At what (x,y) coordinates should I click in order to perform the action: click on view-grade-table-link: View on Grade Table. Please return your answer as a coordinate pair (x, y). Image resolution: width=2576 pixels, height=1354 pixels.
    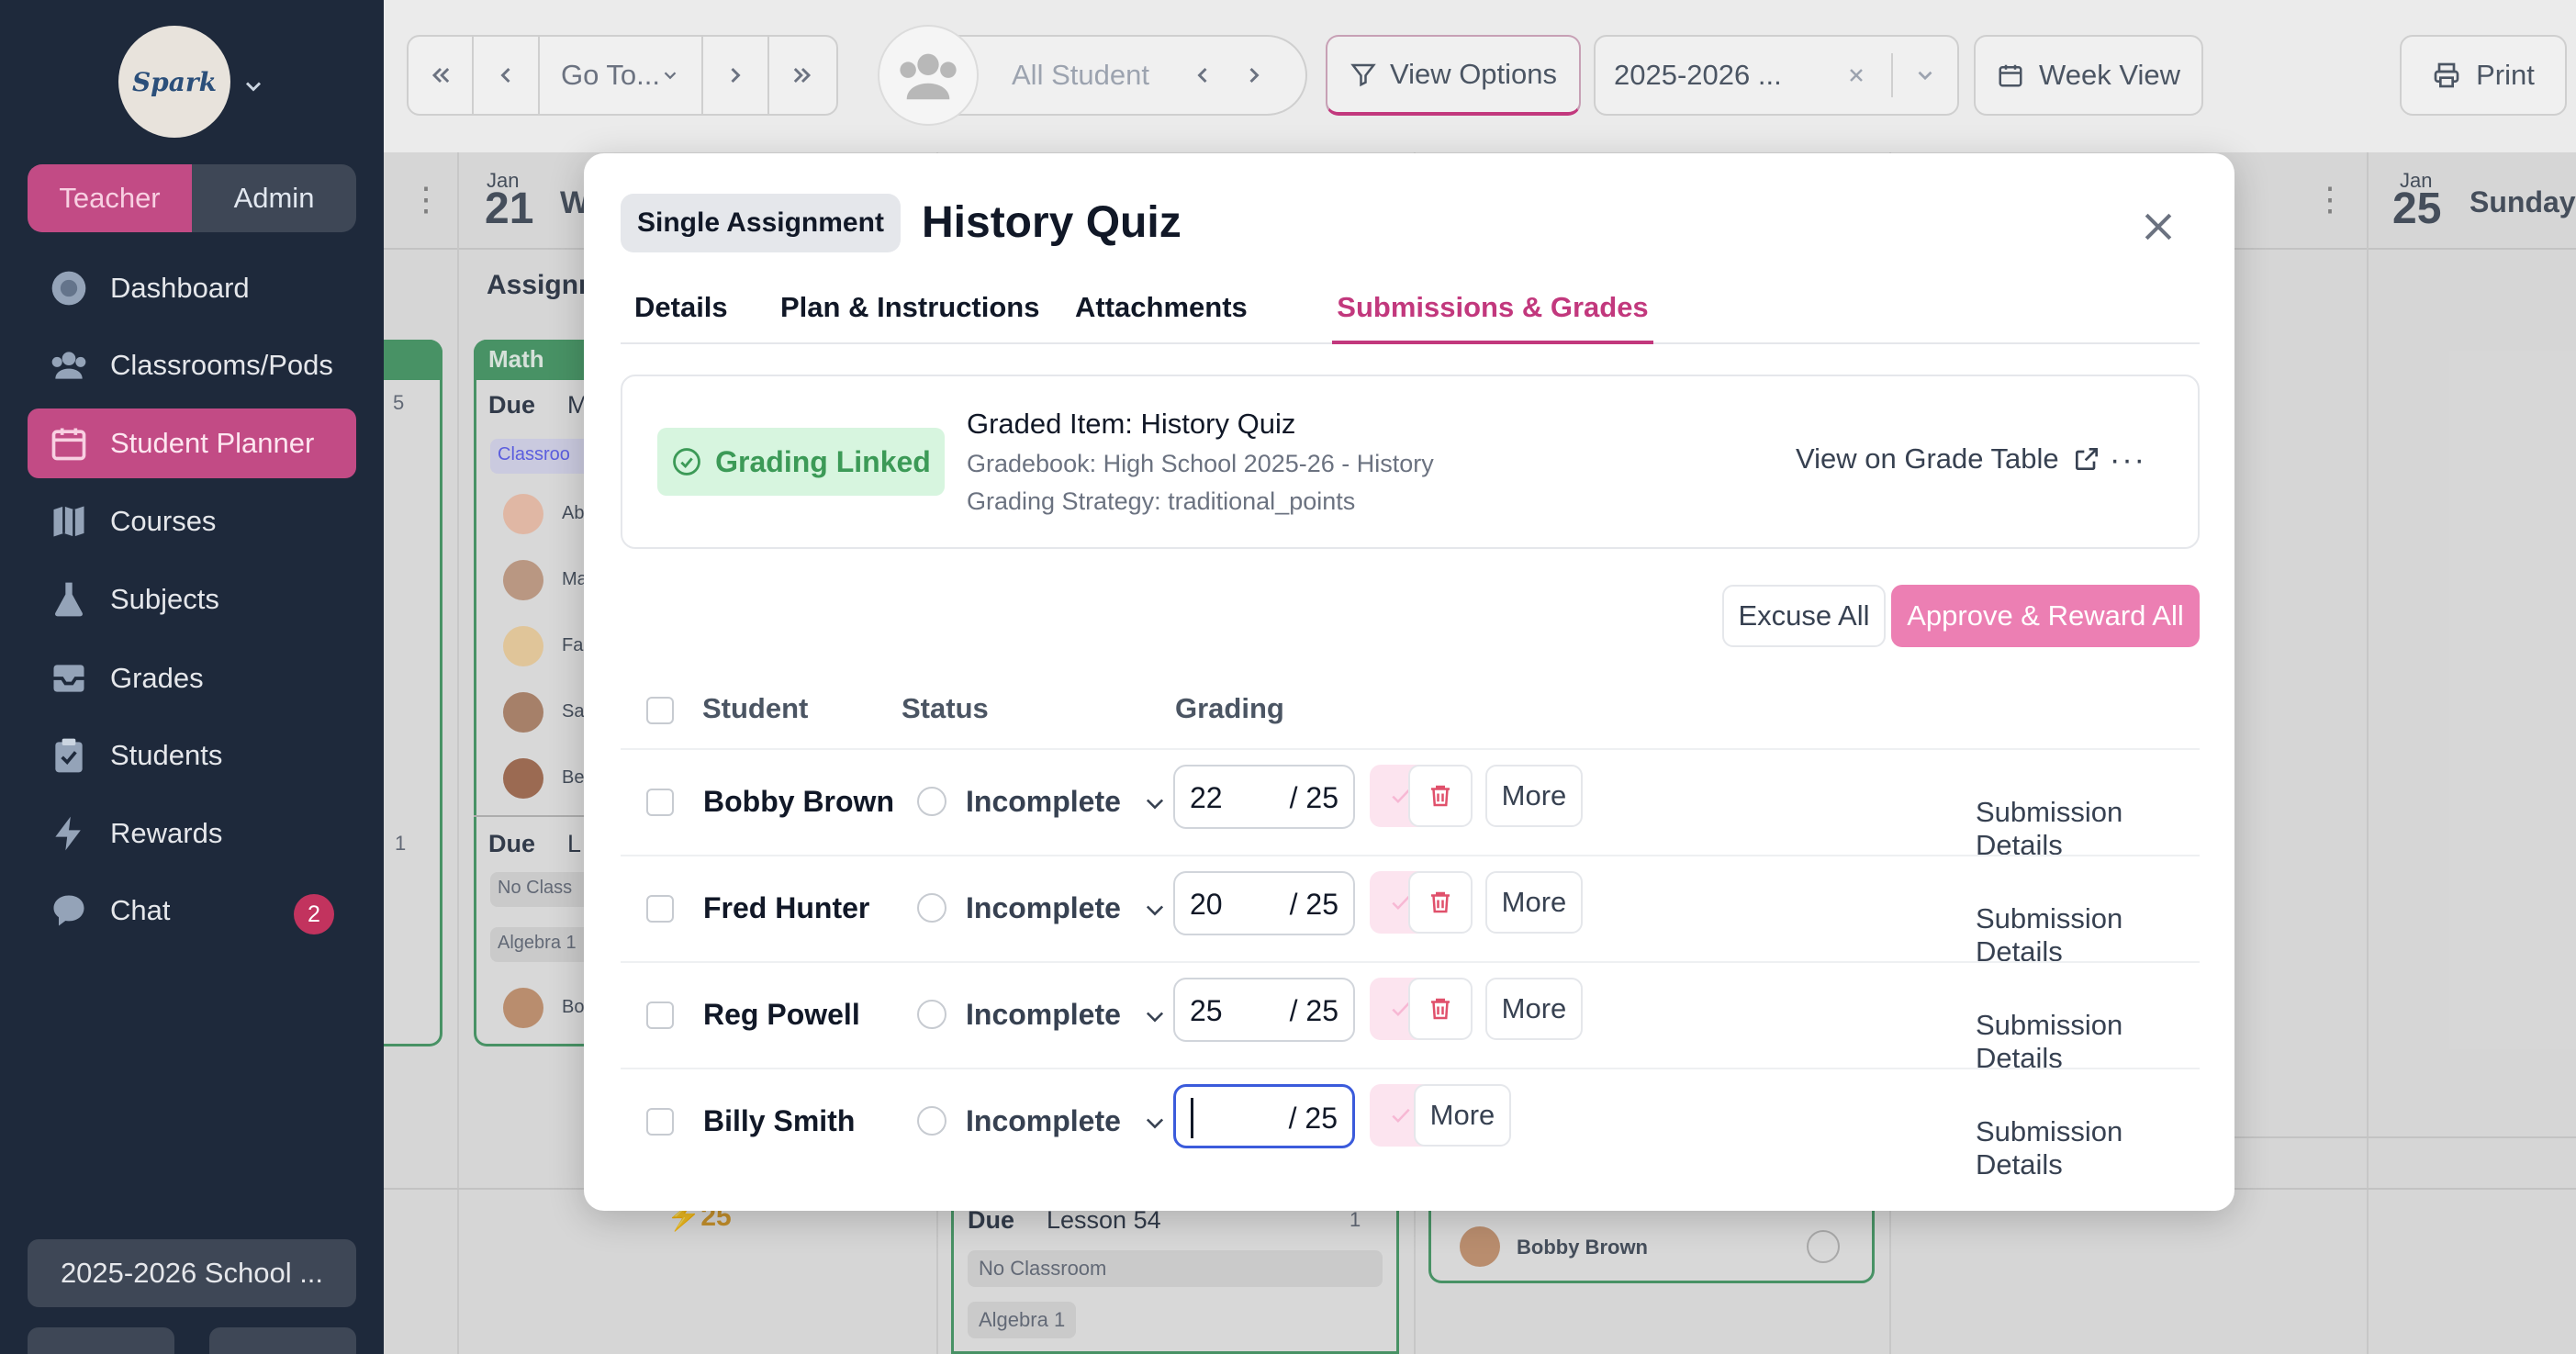
    Looking at the image, I should click on (1948, 459).